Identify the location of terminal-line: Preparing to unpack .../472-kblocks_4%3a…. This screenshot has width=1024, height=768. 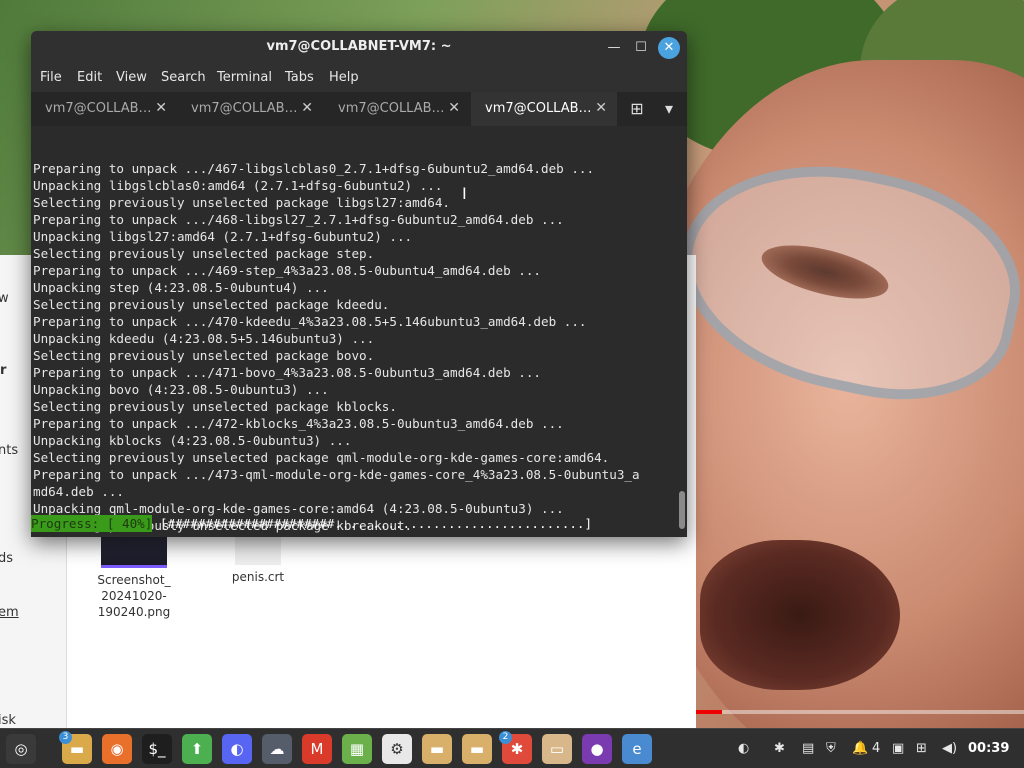
(298, 423).